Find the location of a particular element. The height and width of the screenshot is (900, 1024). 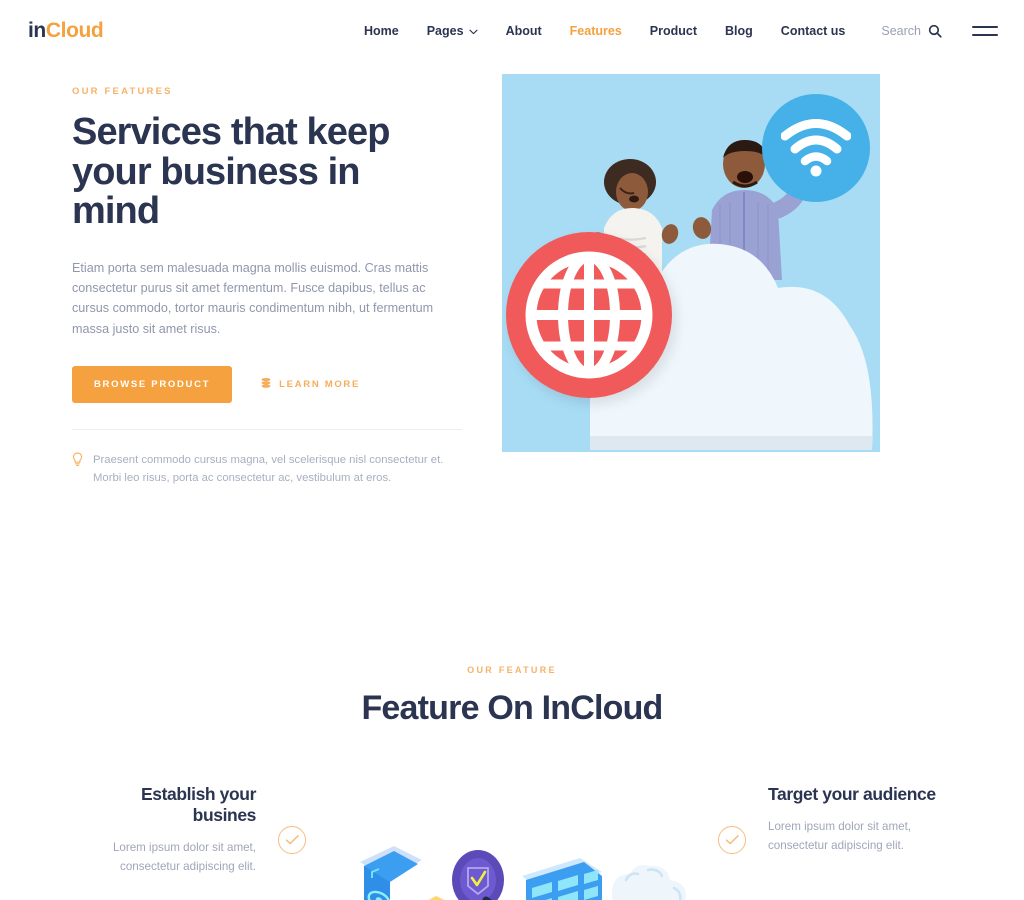

feature-card-heading: Target your audience is located at coordinates (852, 794).